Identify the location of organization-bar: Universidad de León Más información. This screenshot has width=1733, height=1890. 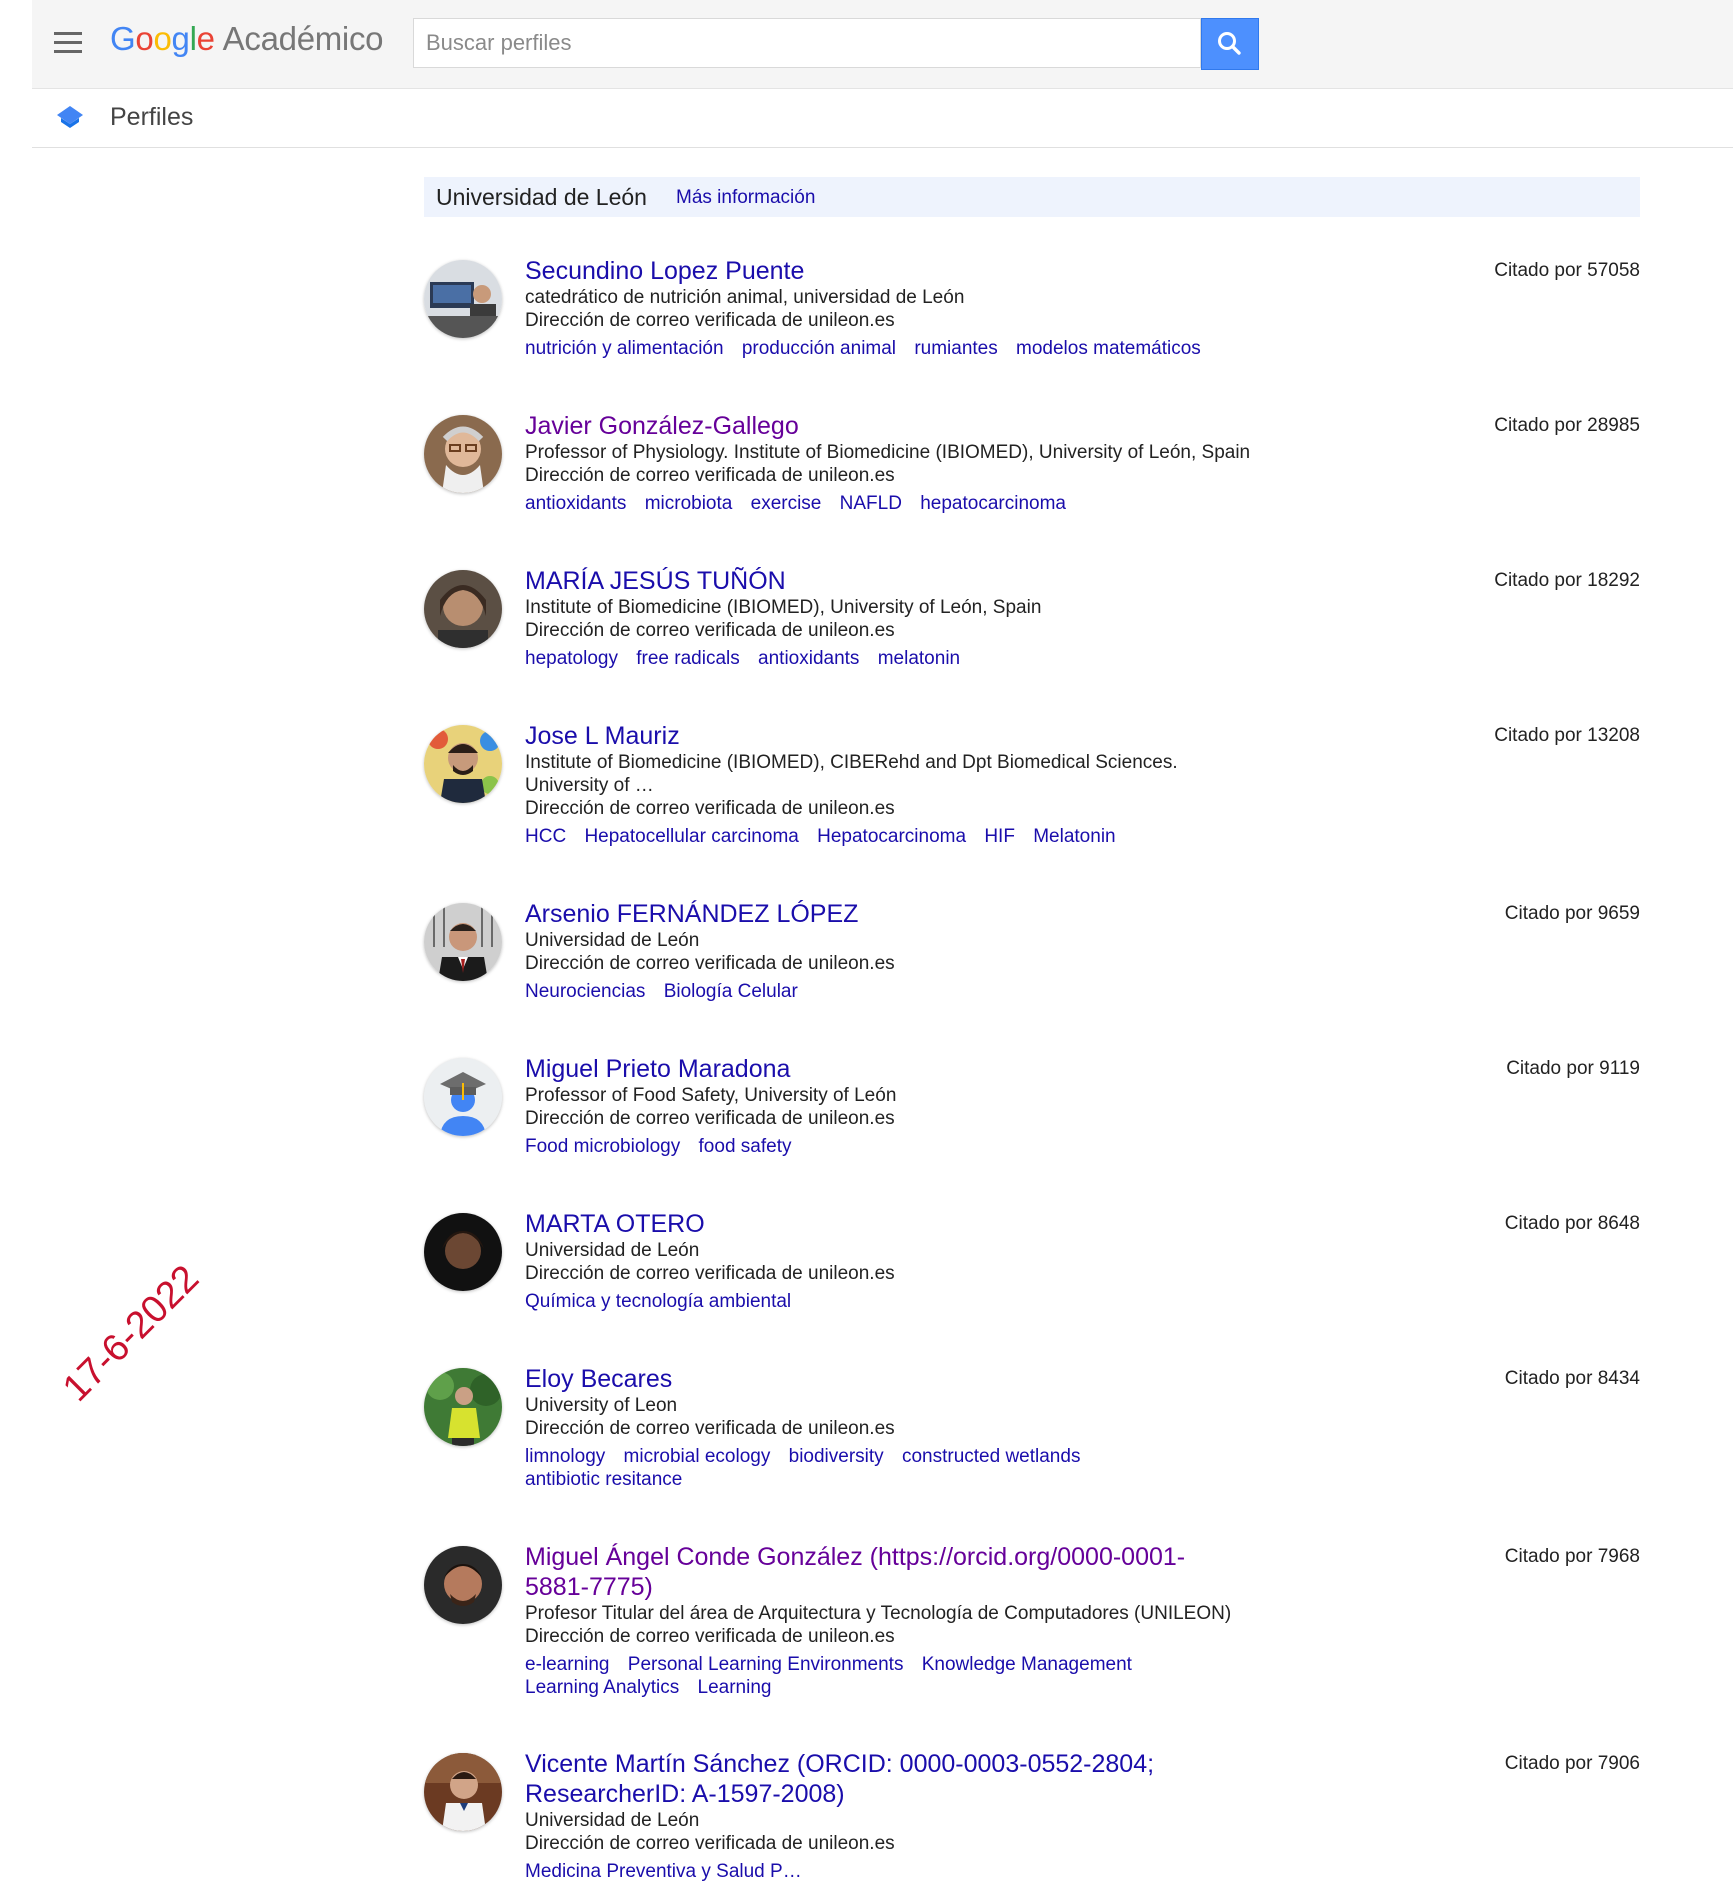
(1032, 197).